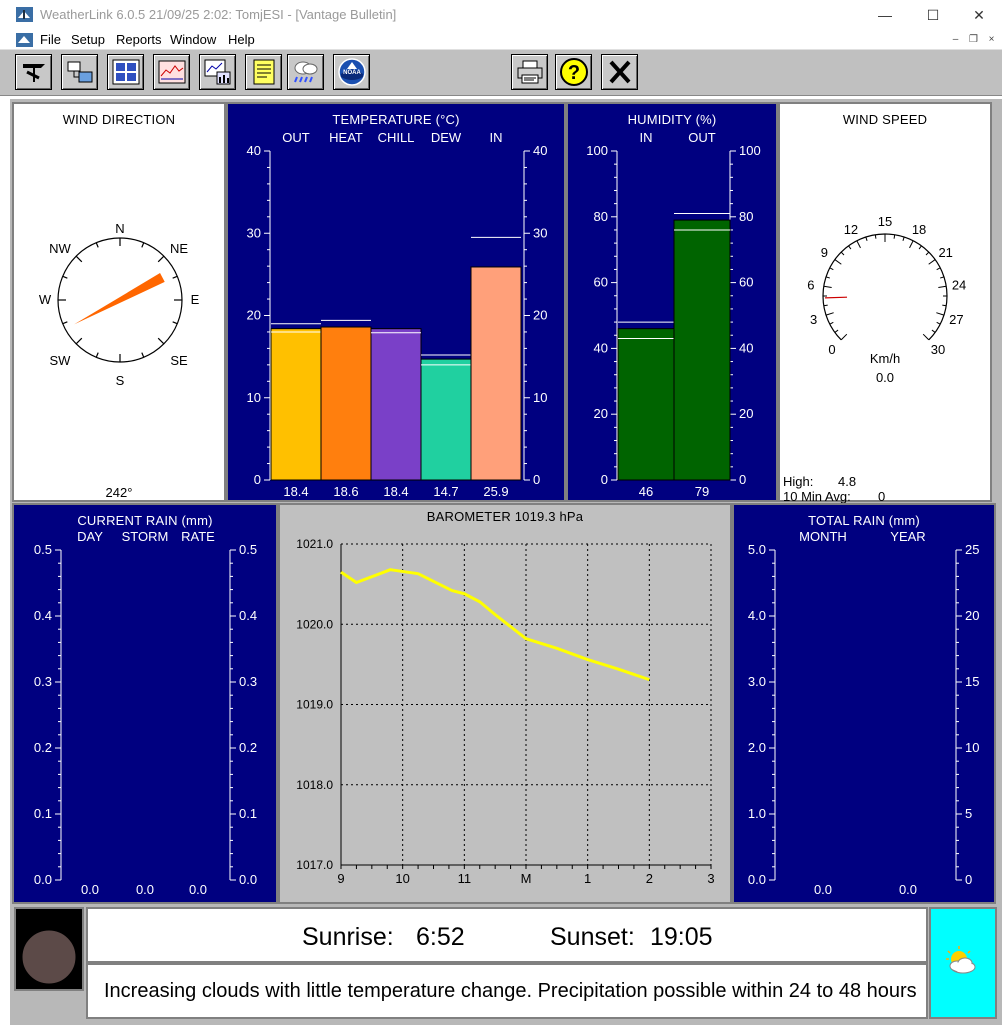 Image resolution: width=1002 pixels, height=1025 pixels. Describe the element at coordinates (179, 360) in the screenshot. I see `compass-label-se: SE` at that location.